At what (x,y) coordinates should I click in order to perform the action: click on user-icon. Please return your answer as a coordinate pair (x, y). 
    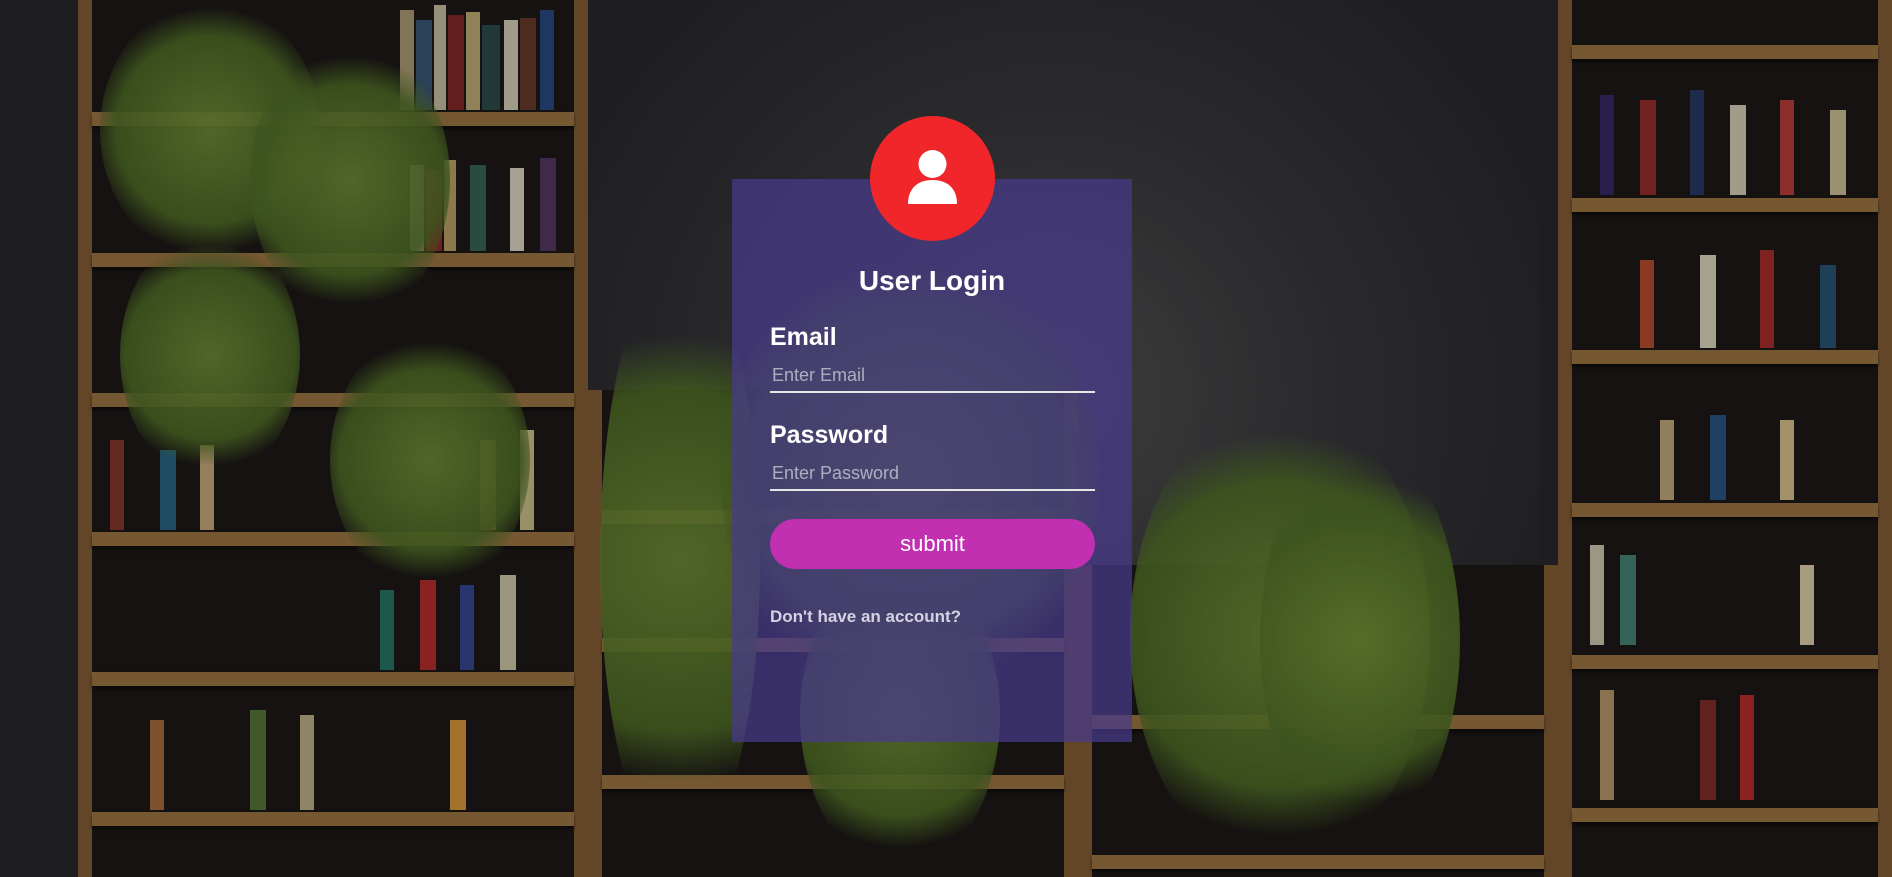
    Looking at the image, I should click on (932, 177).